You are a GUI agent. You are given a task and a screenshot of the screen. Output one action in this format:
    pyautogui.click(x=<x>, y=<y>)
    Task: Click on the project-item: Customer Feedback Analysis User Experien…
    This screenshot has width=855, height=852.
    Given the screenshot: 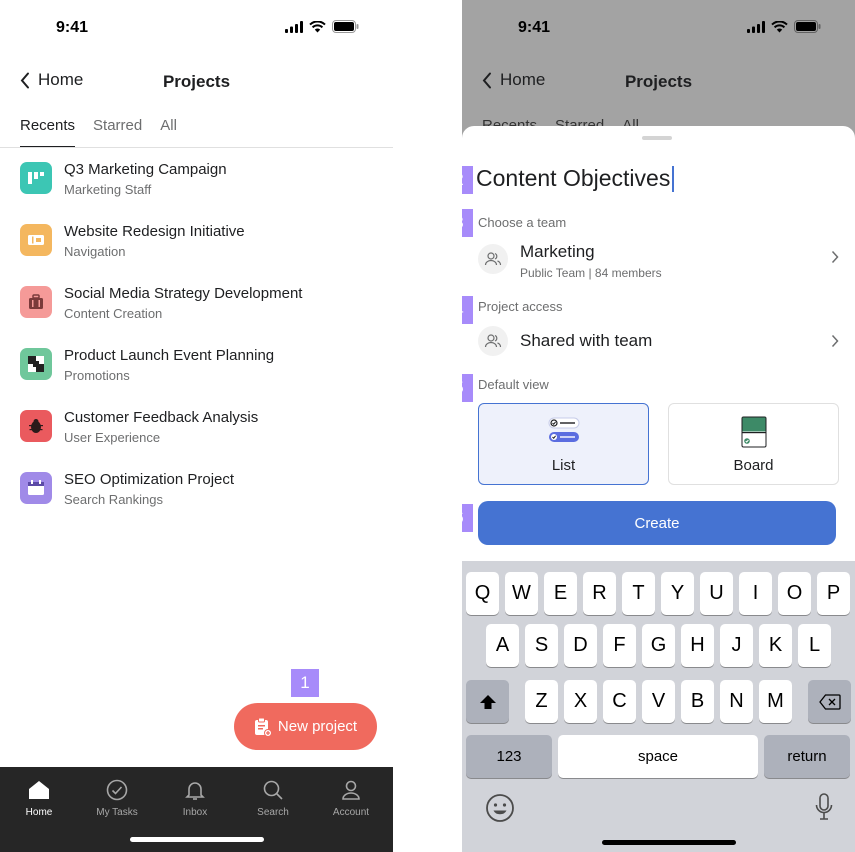 What is the action you would take?
    pyautogui.click(x=196, y=429)
    